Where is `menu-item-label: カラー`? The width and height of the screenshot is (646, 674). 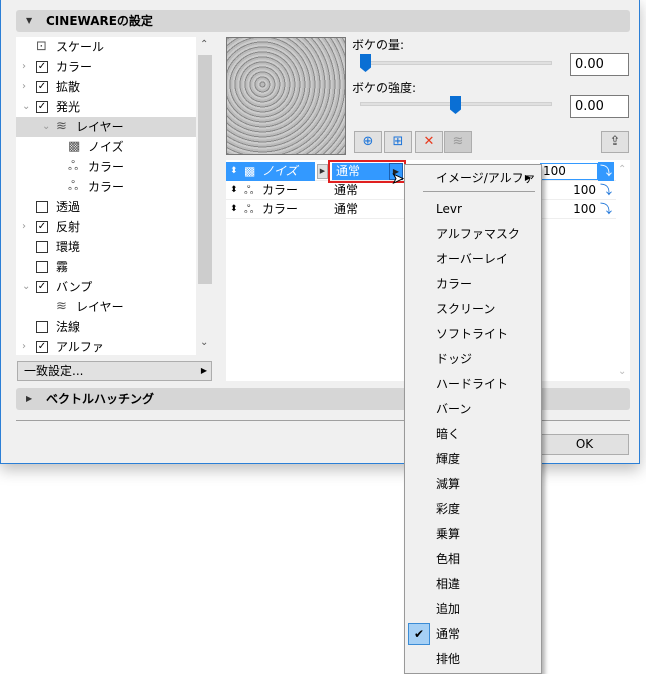 menu-item-label: カラー is located at coordinates (454, 284).